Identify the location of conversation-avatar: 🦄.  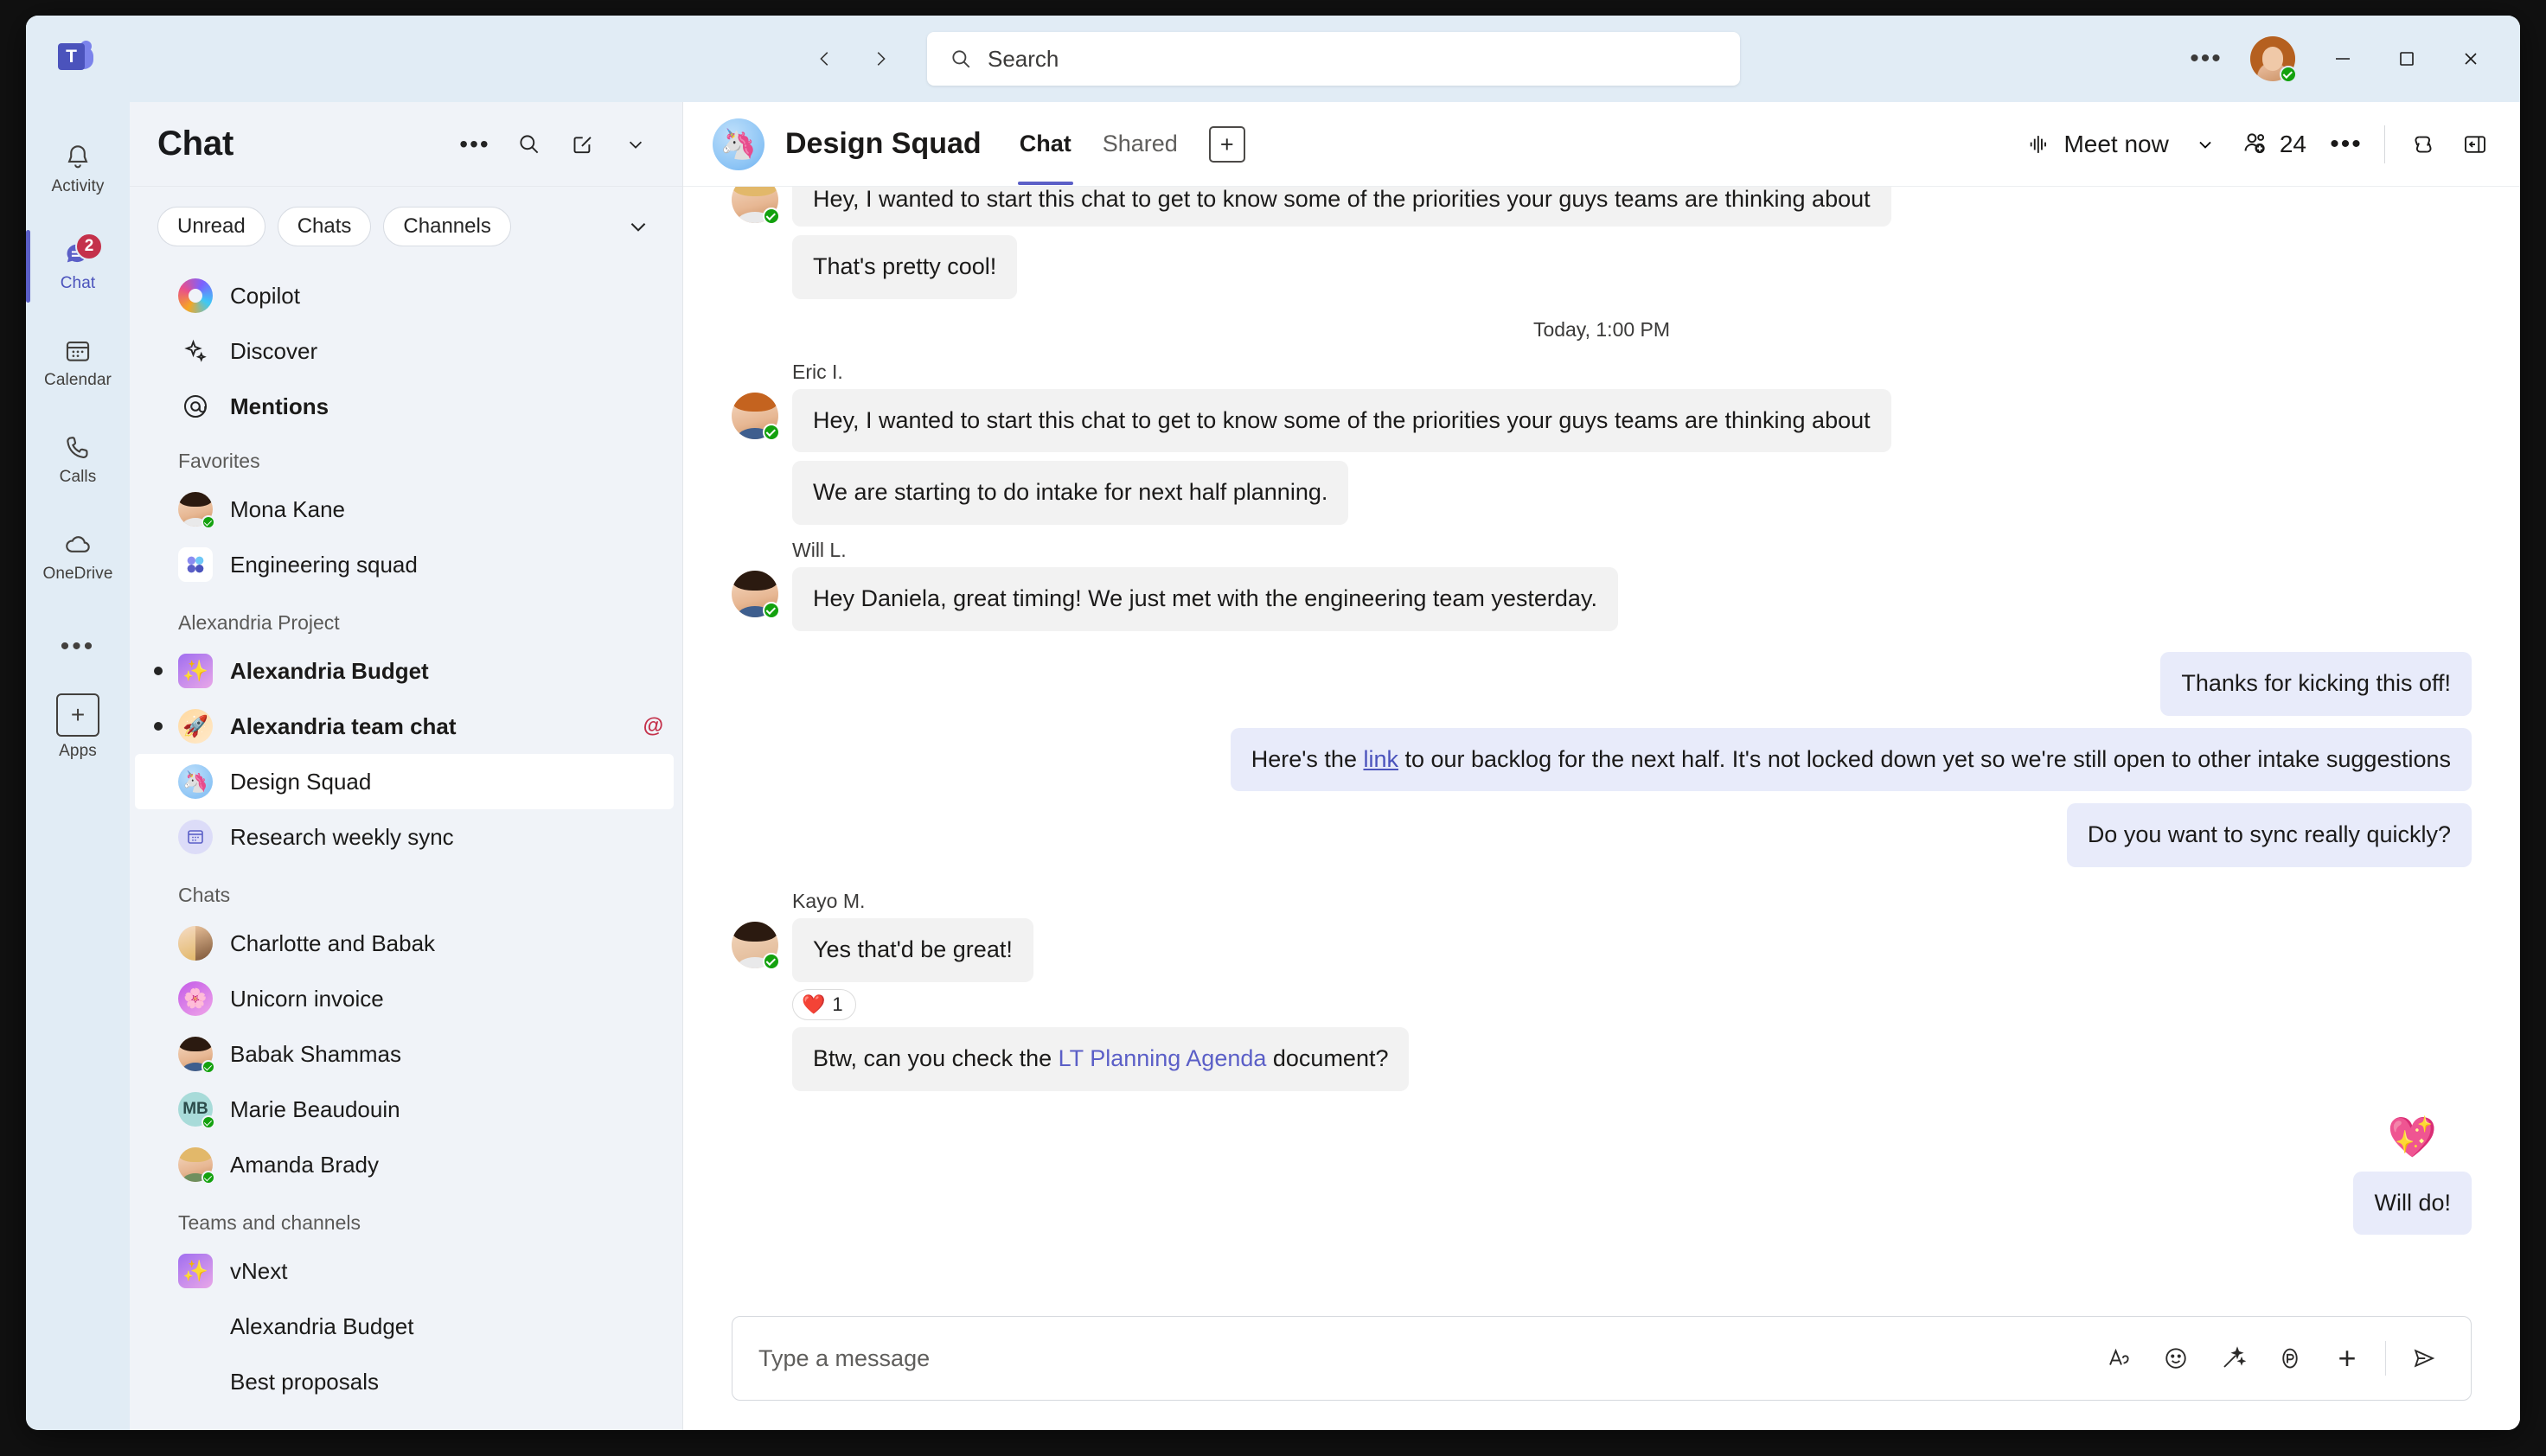
(738, 144).